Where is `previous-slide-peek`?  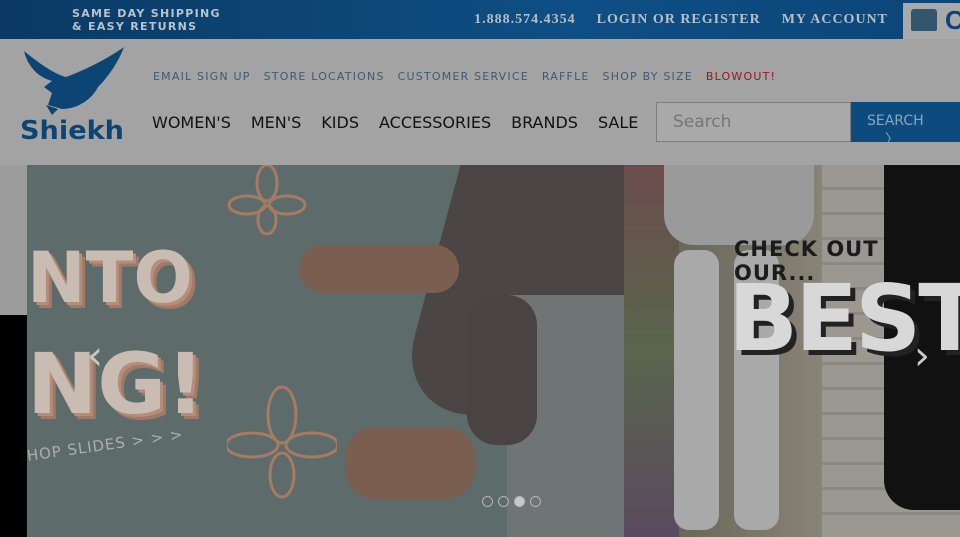
previous-slide-peek is located at coordinates (13, 240).